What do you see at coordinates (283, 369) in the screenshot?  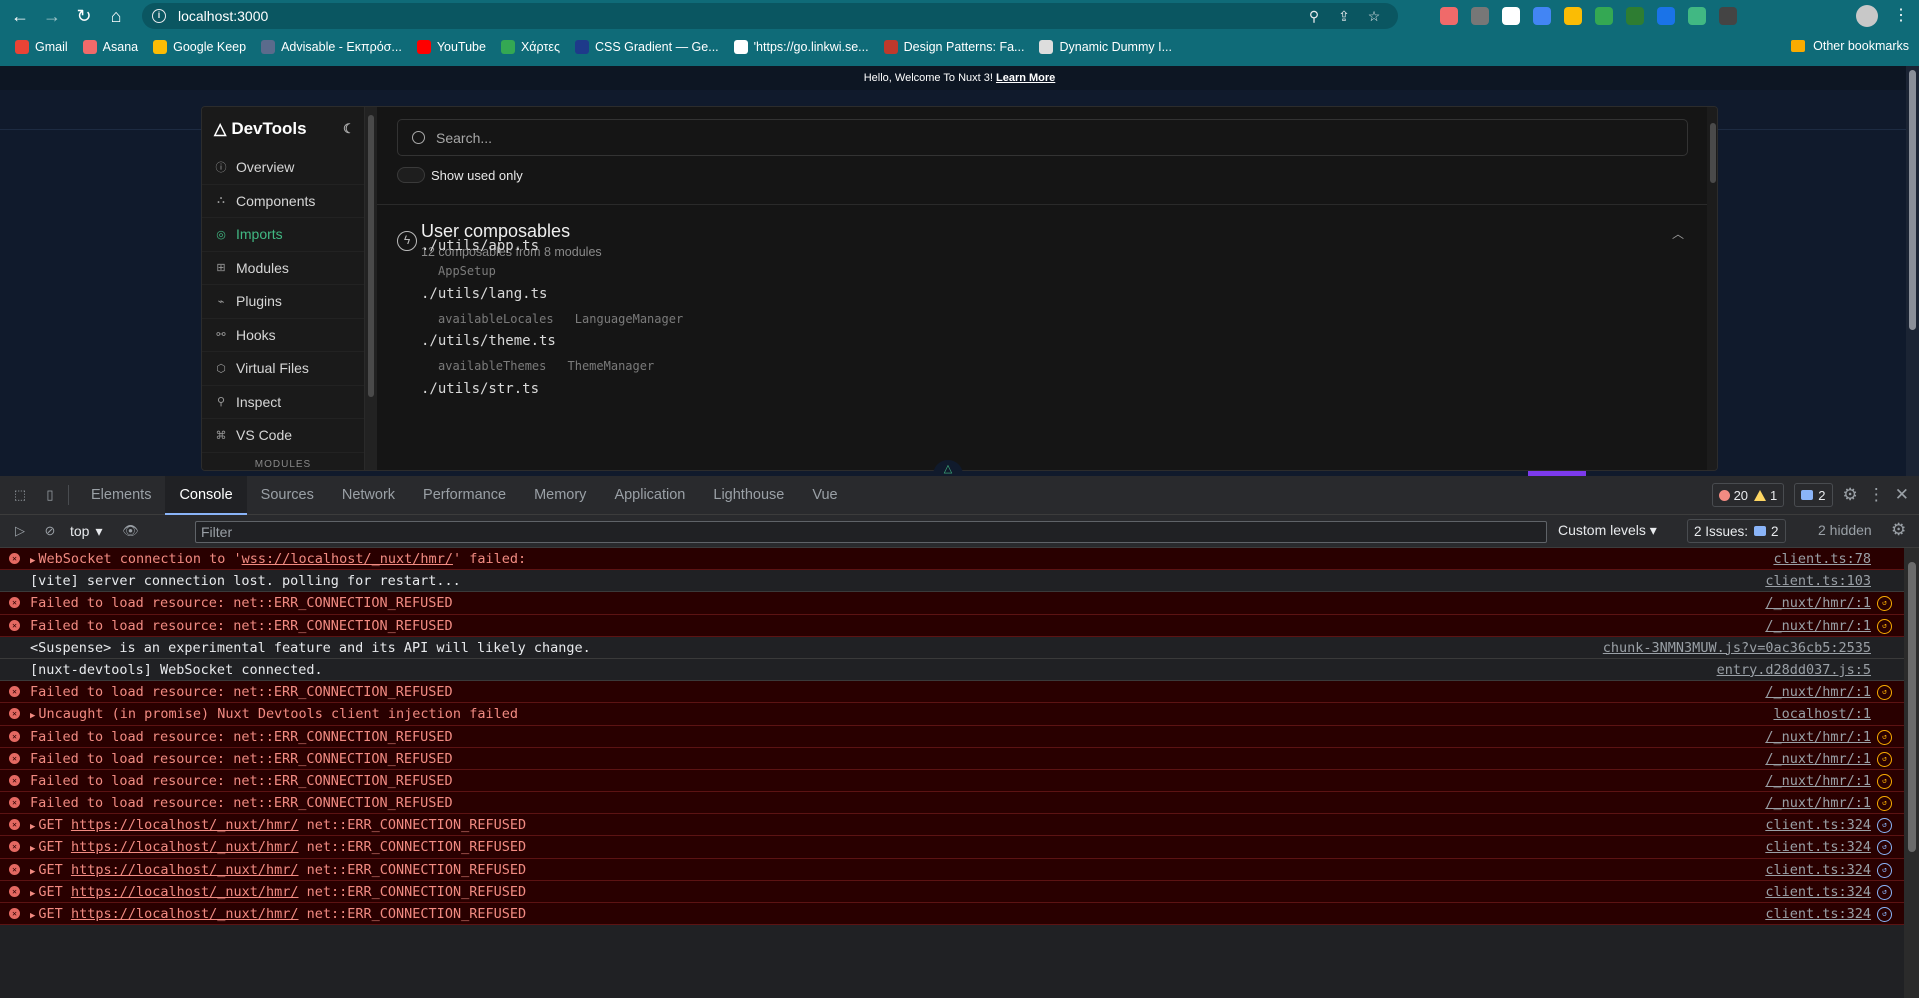 I see `sidebar-item-virtual-files: ⬡ Virtual Files` at bounding box center [283, 369].